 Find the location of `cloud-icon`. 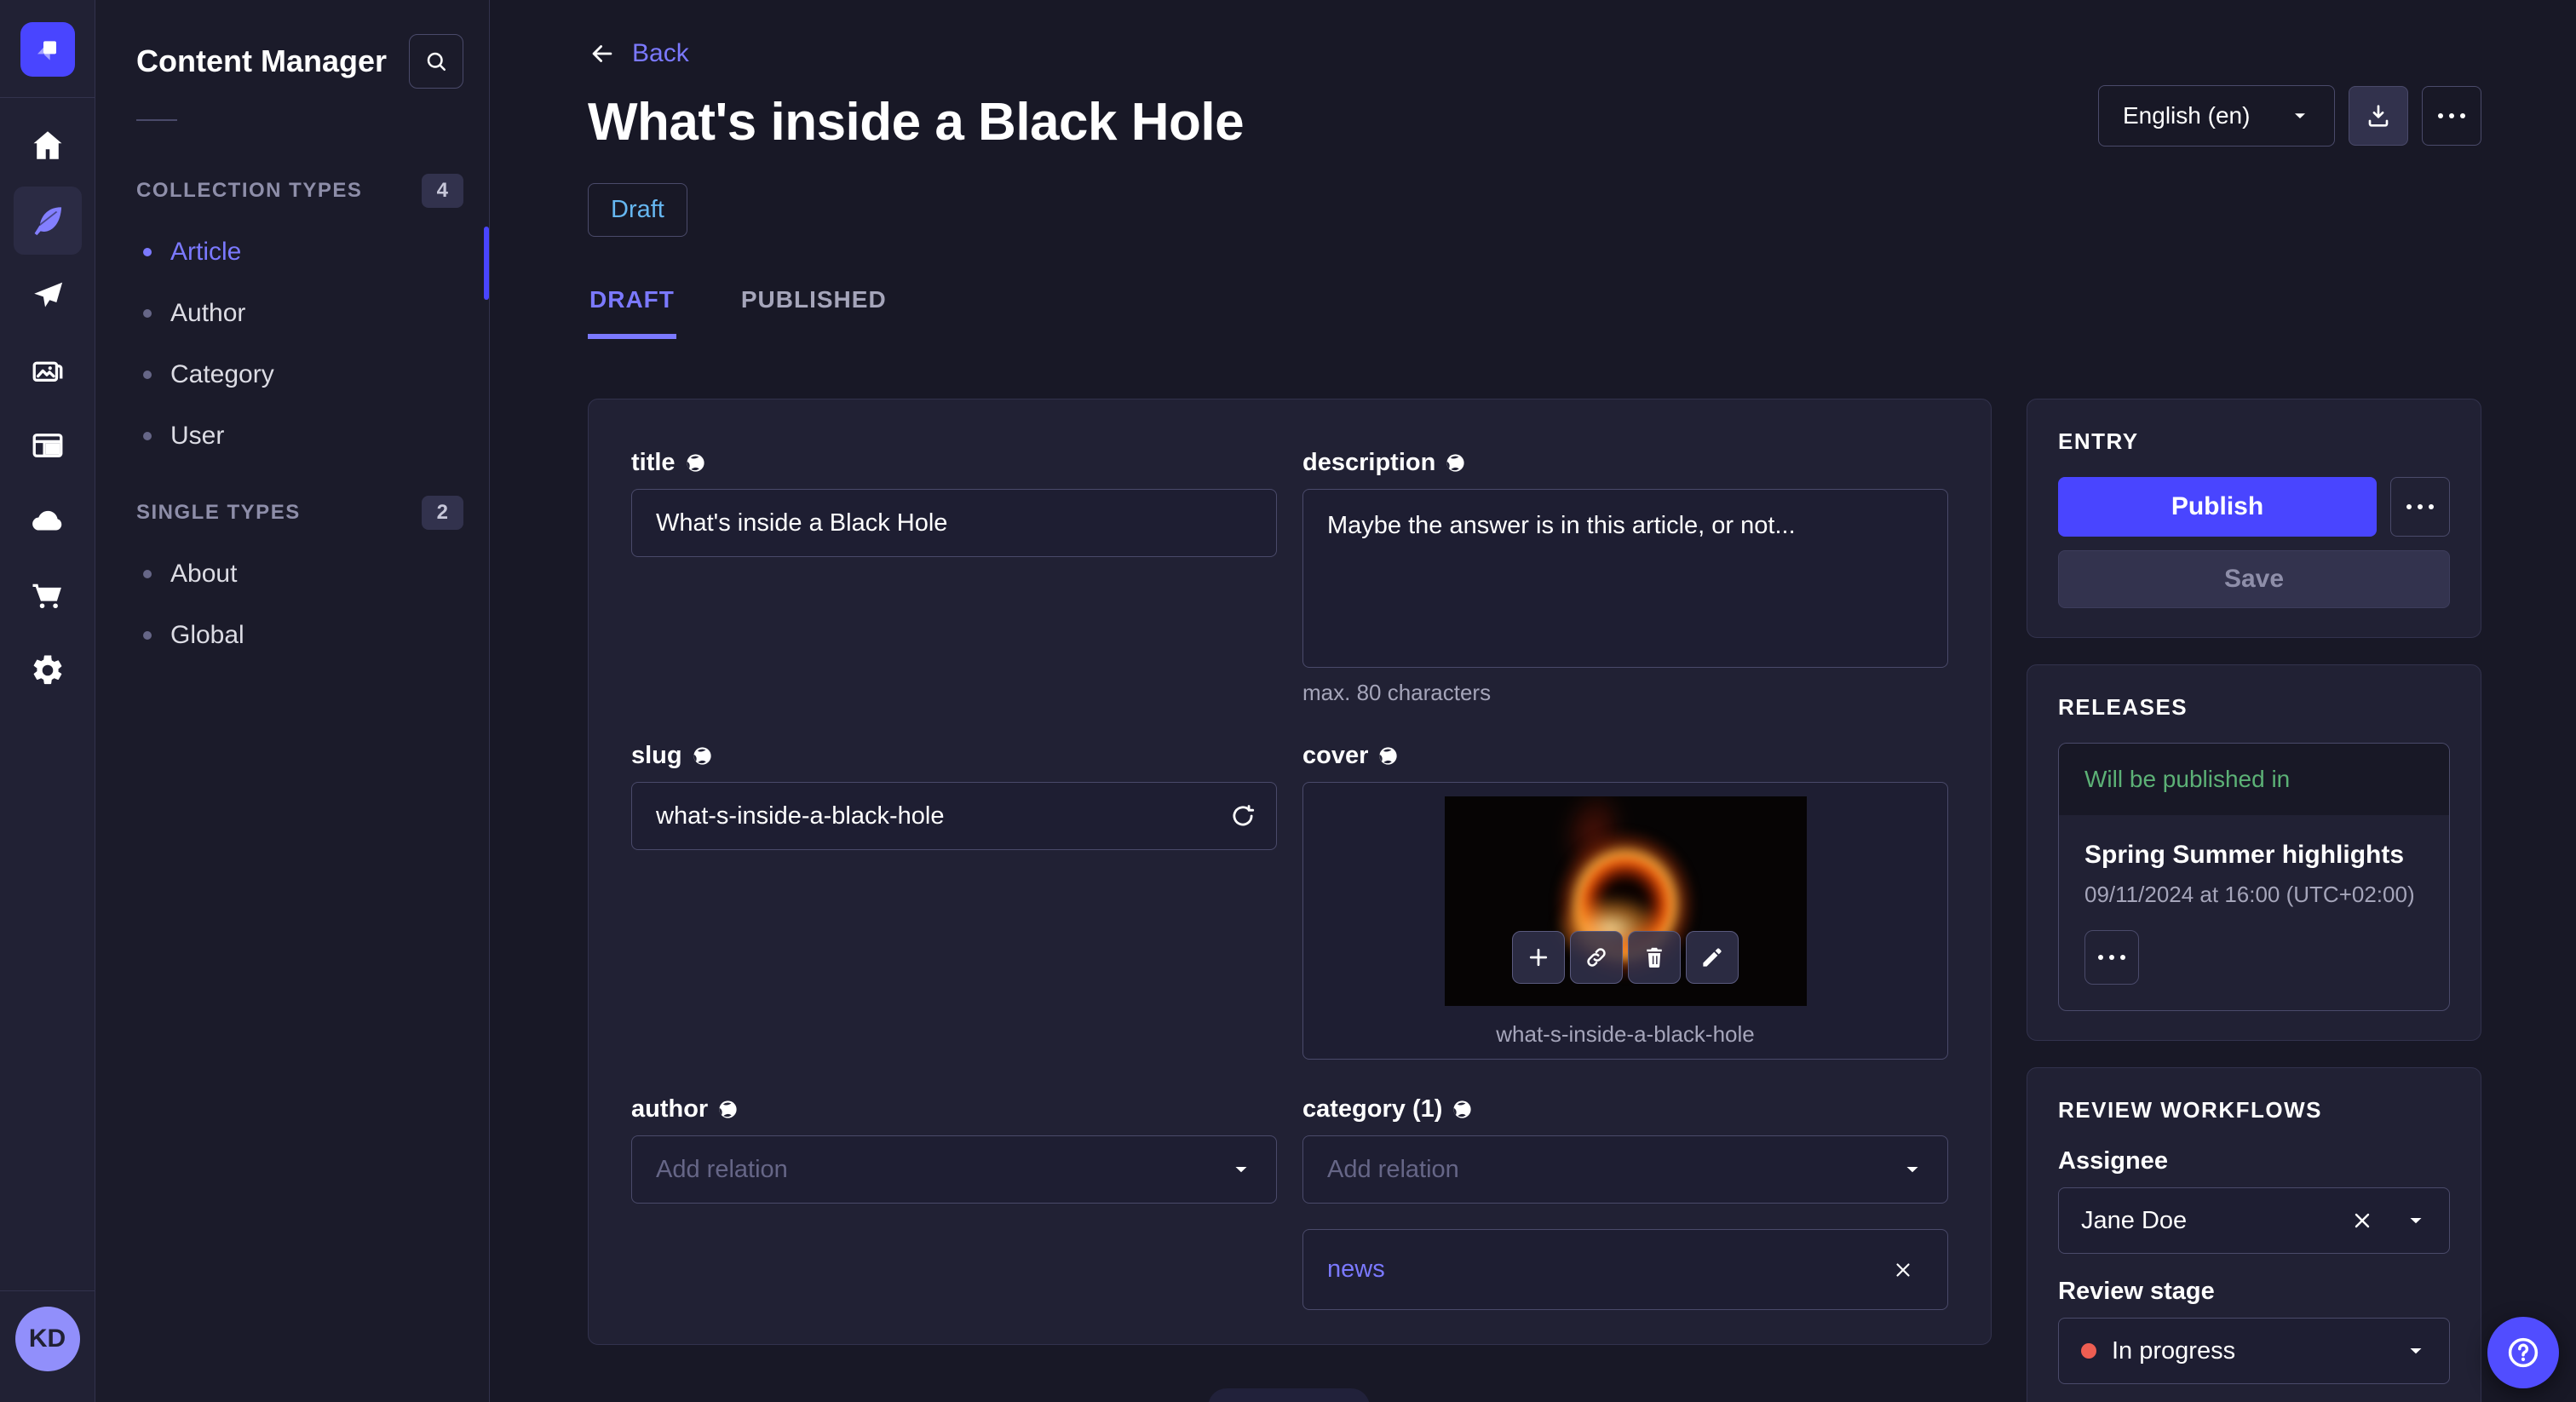

cloud-icon is located at coordinates (48, 520).